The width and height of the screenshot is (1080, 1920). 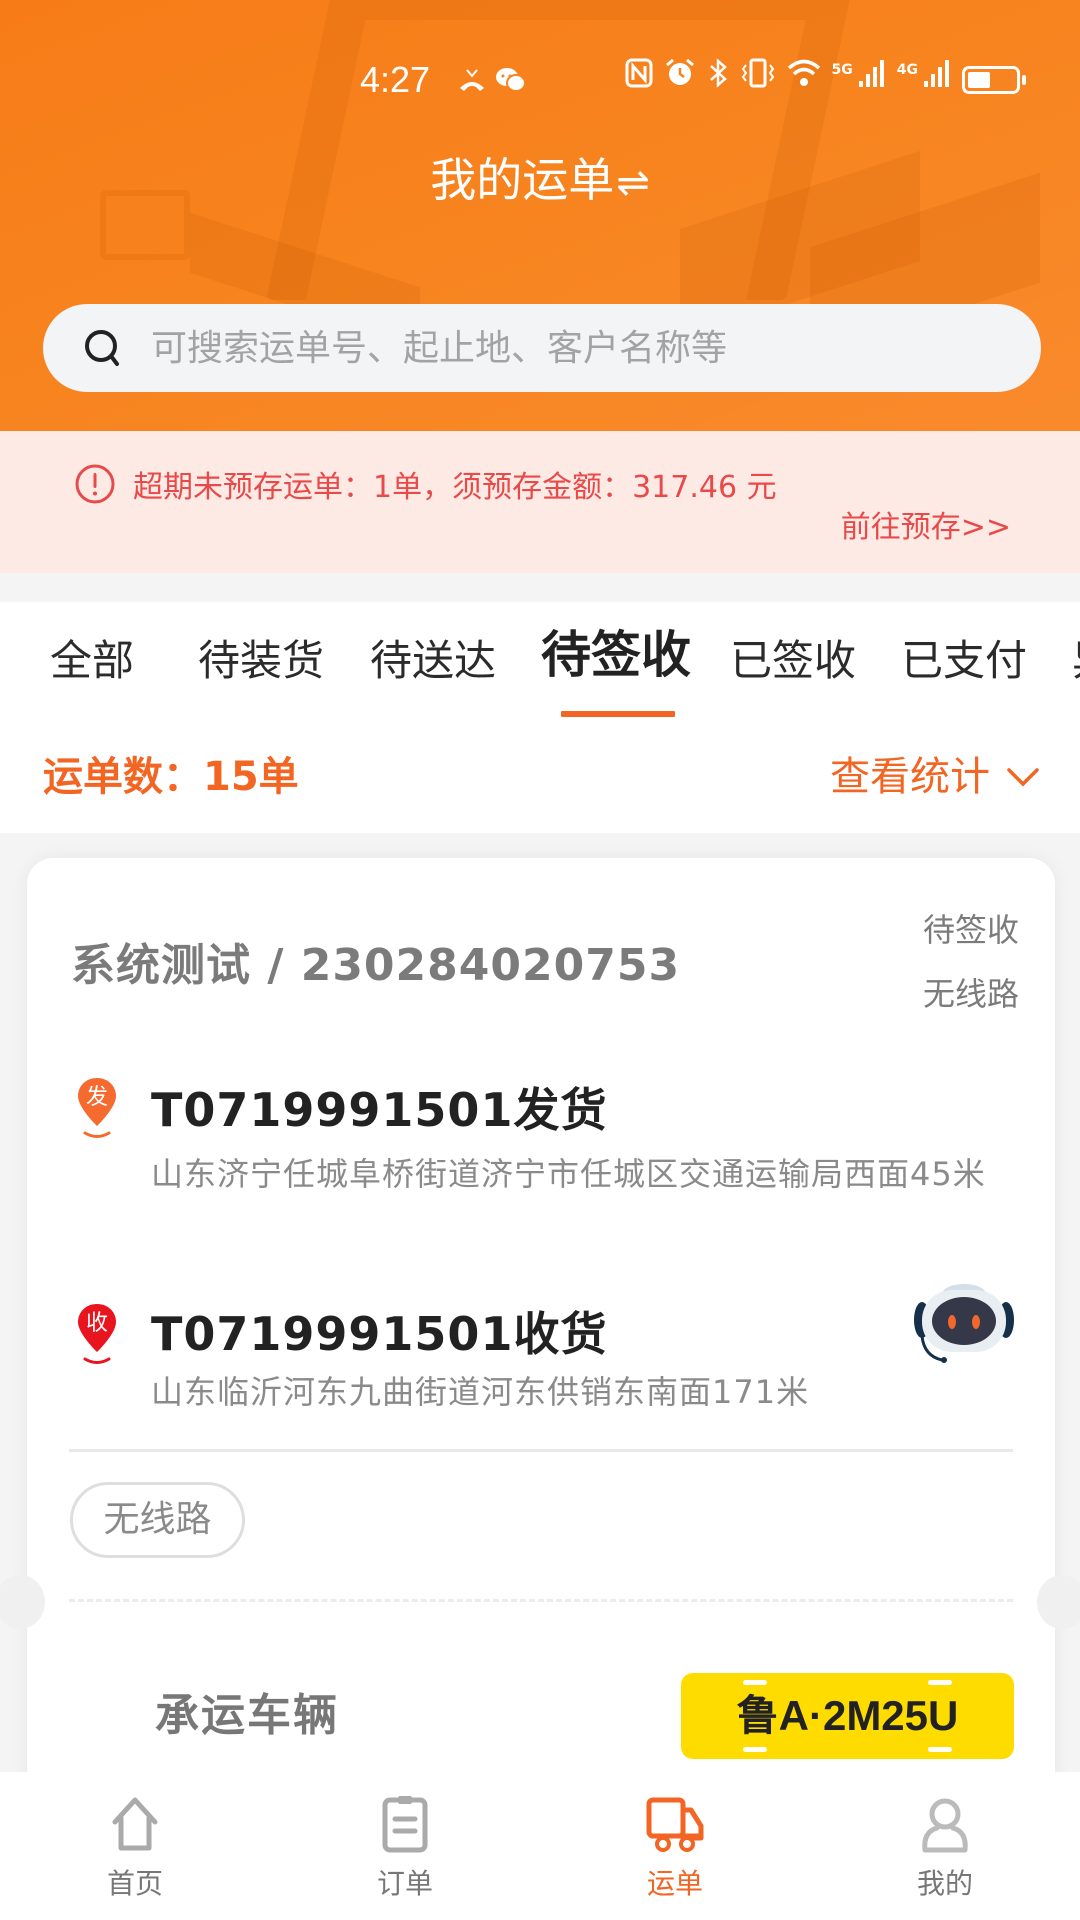 I want to click on tab-exception: 异常, so click(x=1076, y=661).